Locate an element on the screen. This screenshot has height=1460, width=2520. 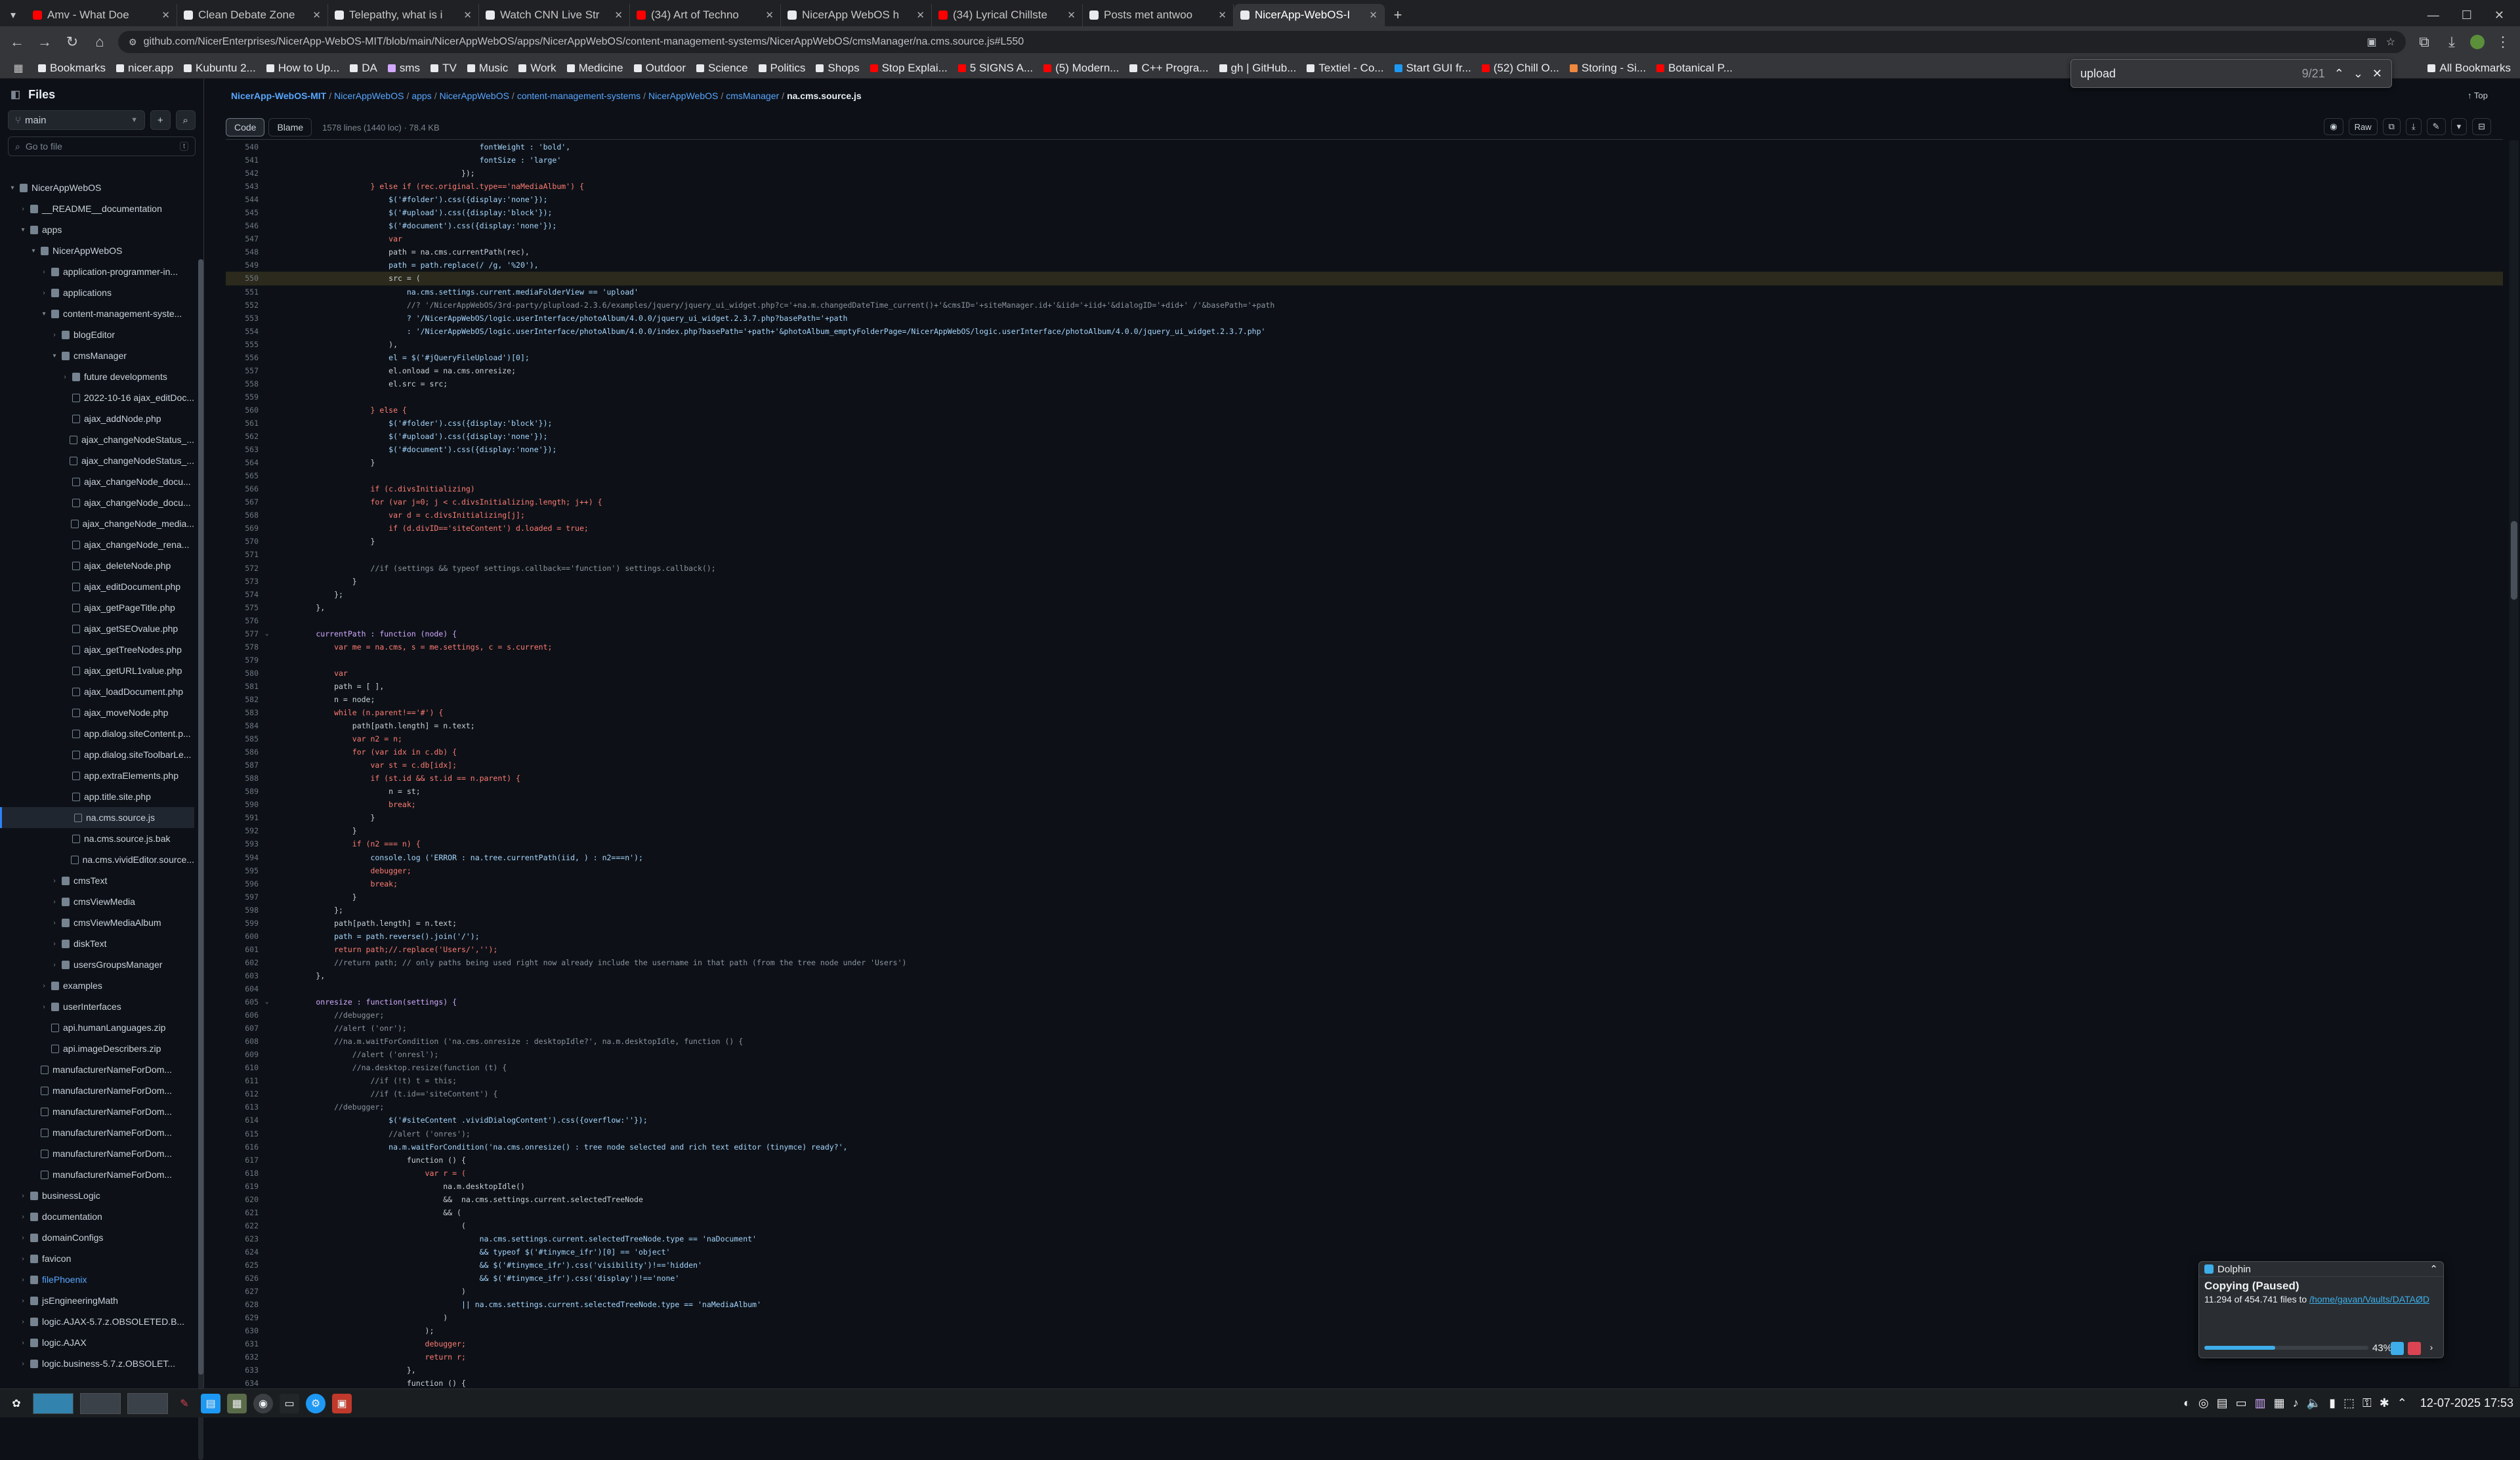
line-number: 547 is located at coordinates (245, 238).